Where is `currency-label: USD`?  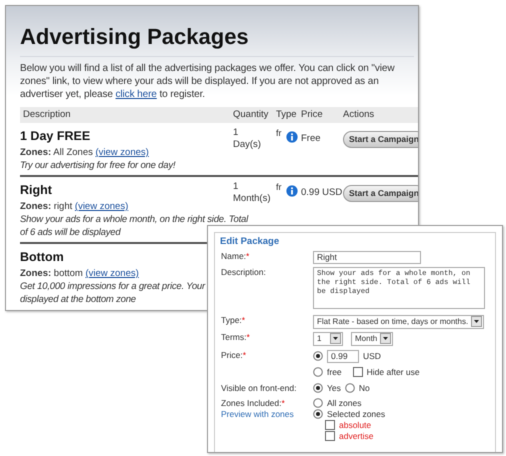
currency-label: USD is located at coordinates (372, 356).